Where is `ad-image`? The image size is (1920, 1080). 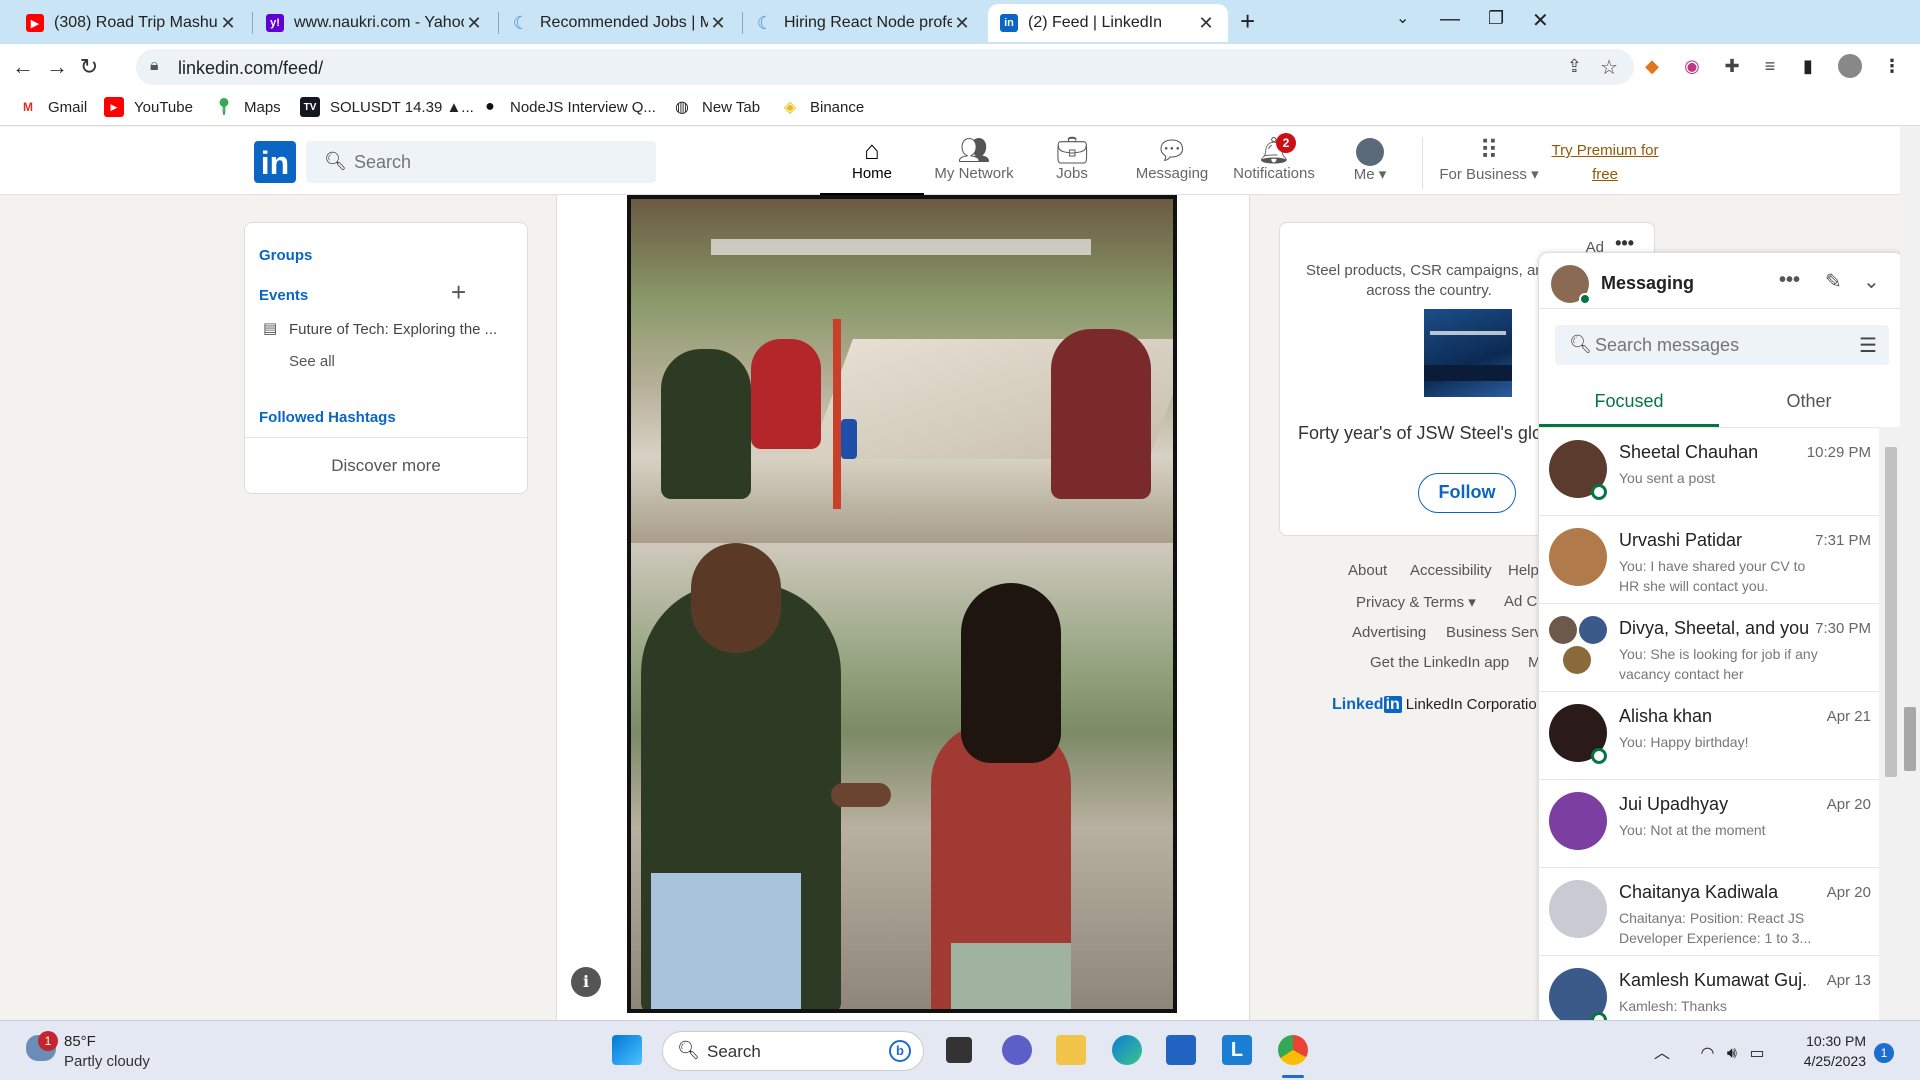 ad-image is located at coordinates (1468, 353).